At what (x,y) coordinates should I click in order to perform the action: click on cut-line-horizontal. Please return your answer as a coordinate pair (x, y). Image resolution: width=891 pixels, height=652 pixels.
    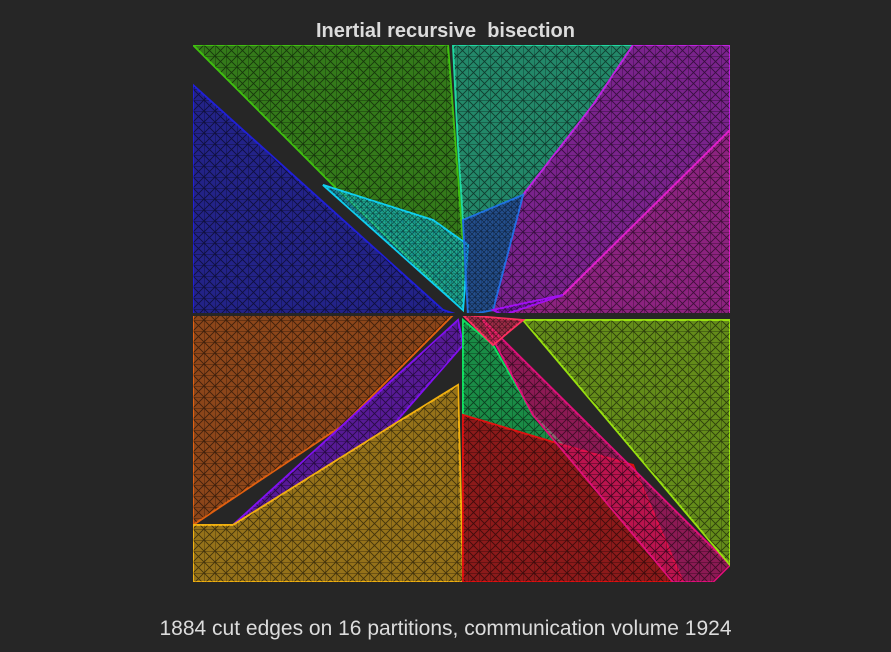
    Looking at the image, I should click on (461, 314).